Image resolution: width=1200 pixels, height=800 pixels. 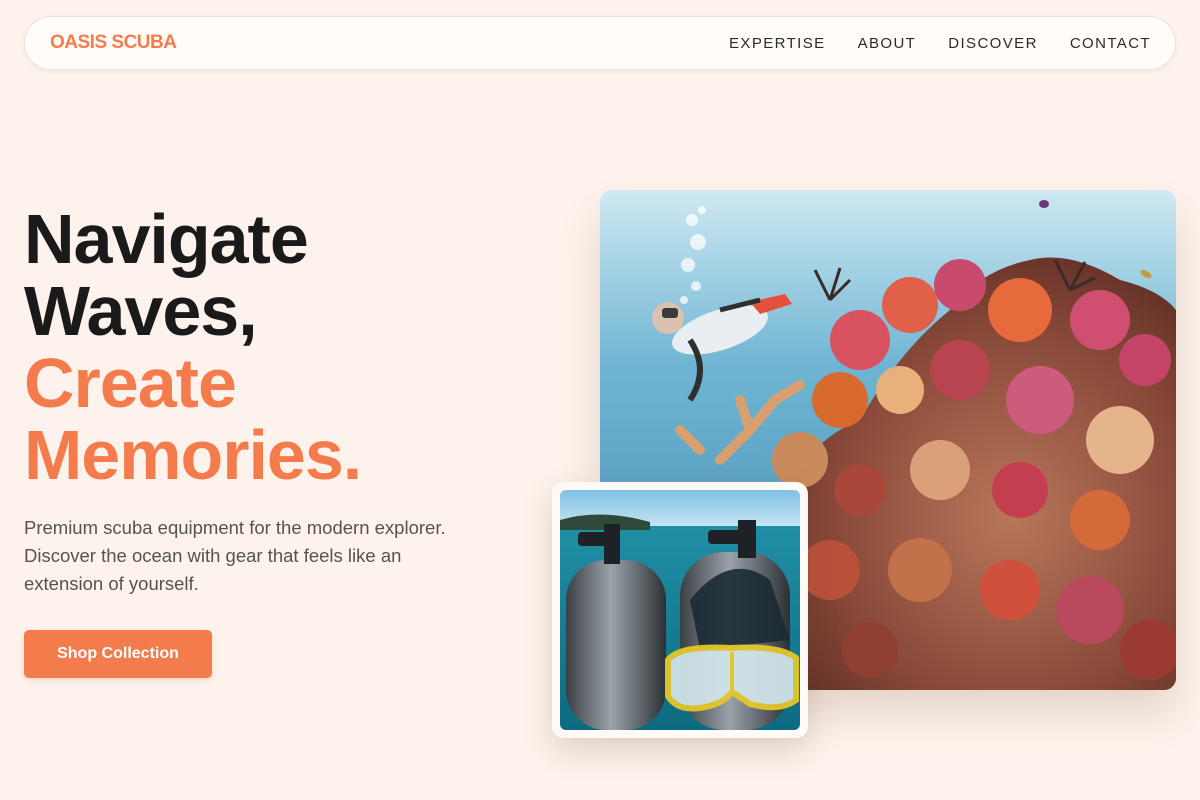 What do you see at coordinates (118, 654) in the screenshot?
I see `shop-collection-button: Shop Collection` at bounding box center [118, 654].